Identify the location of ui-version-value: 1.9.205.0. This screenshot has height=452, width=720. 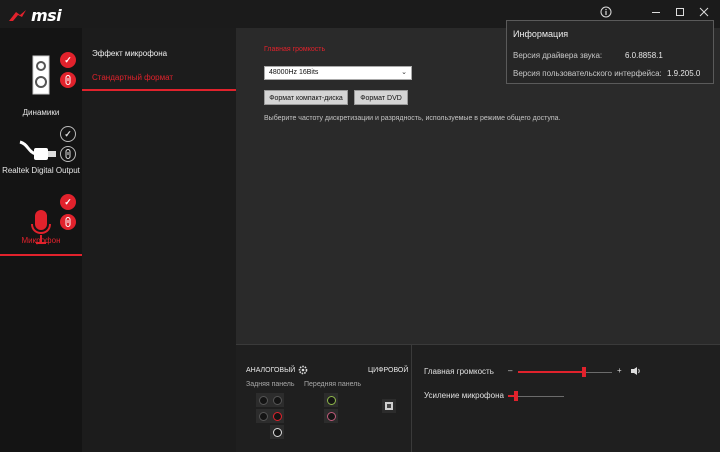
(684, 73).